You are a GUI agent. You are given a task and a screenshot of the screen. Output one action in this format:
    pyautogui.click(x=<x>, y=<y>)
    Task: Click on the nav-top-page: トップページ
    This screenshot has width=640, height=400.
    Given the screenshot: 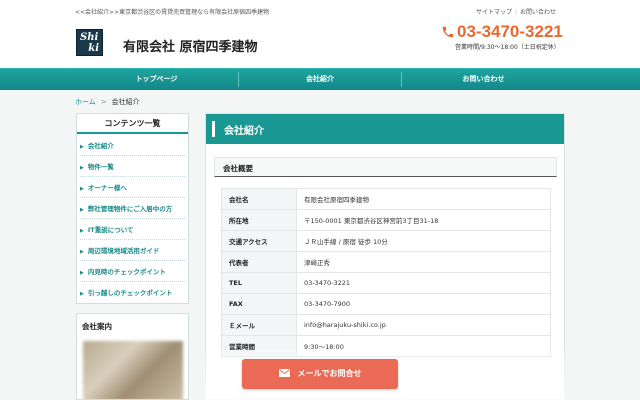 What is the action you would take?
    pyautogui.click(x=156, y=79)
    